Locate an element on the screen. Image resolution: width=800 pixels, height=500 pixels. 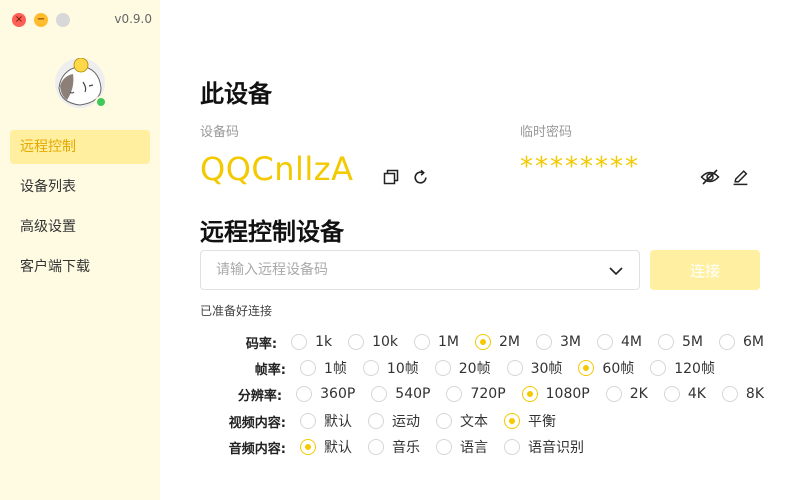
radio-option: 120帧 is located at coordinates (682, 368).